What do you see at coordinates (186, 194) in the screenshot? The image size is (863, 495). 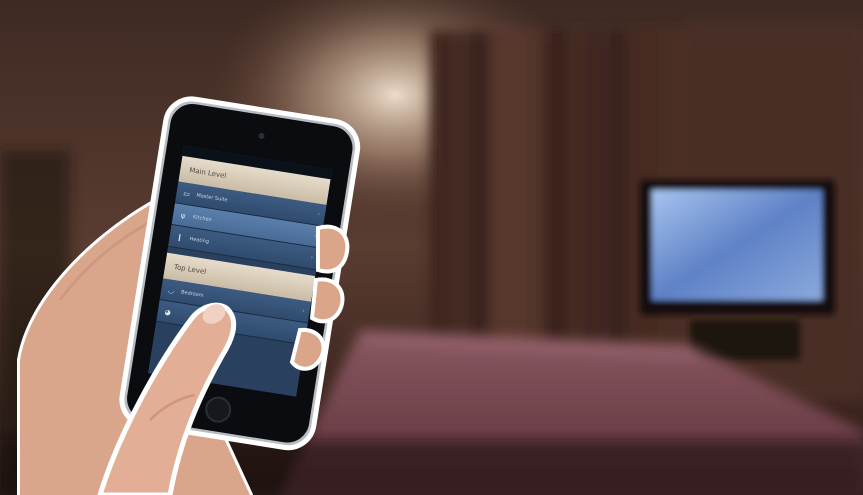 I see `bed-icon: ▭` at bounding box center [186, 194].